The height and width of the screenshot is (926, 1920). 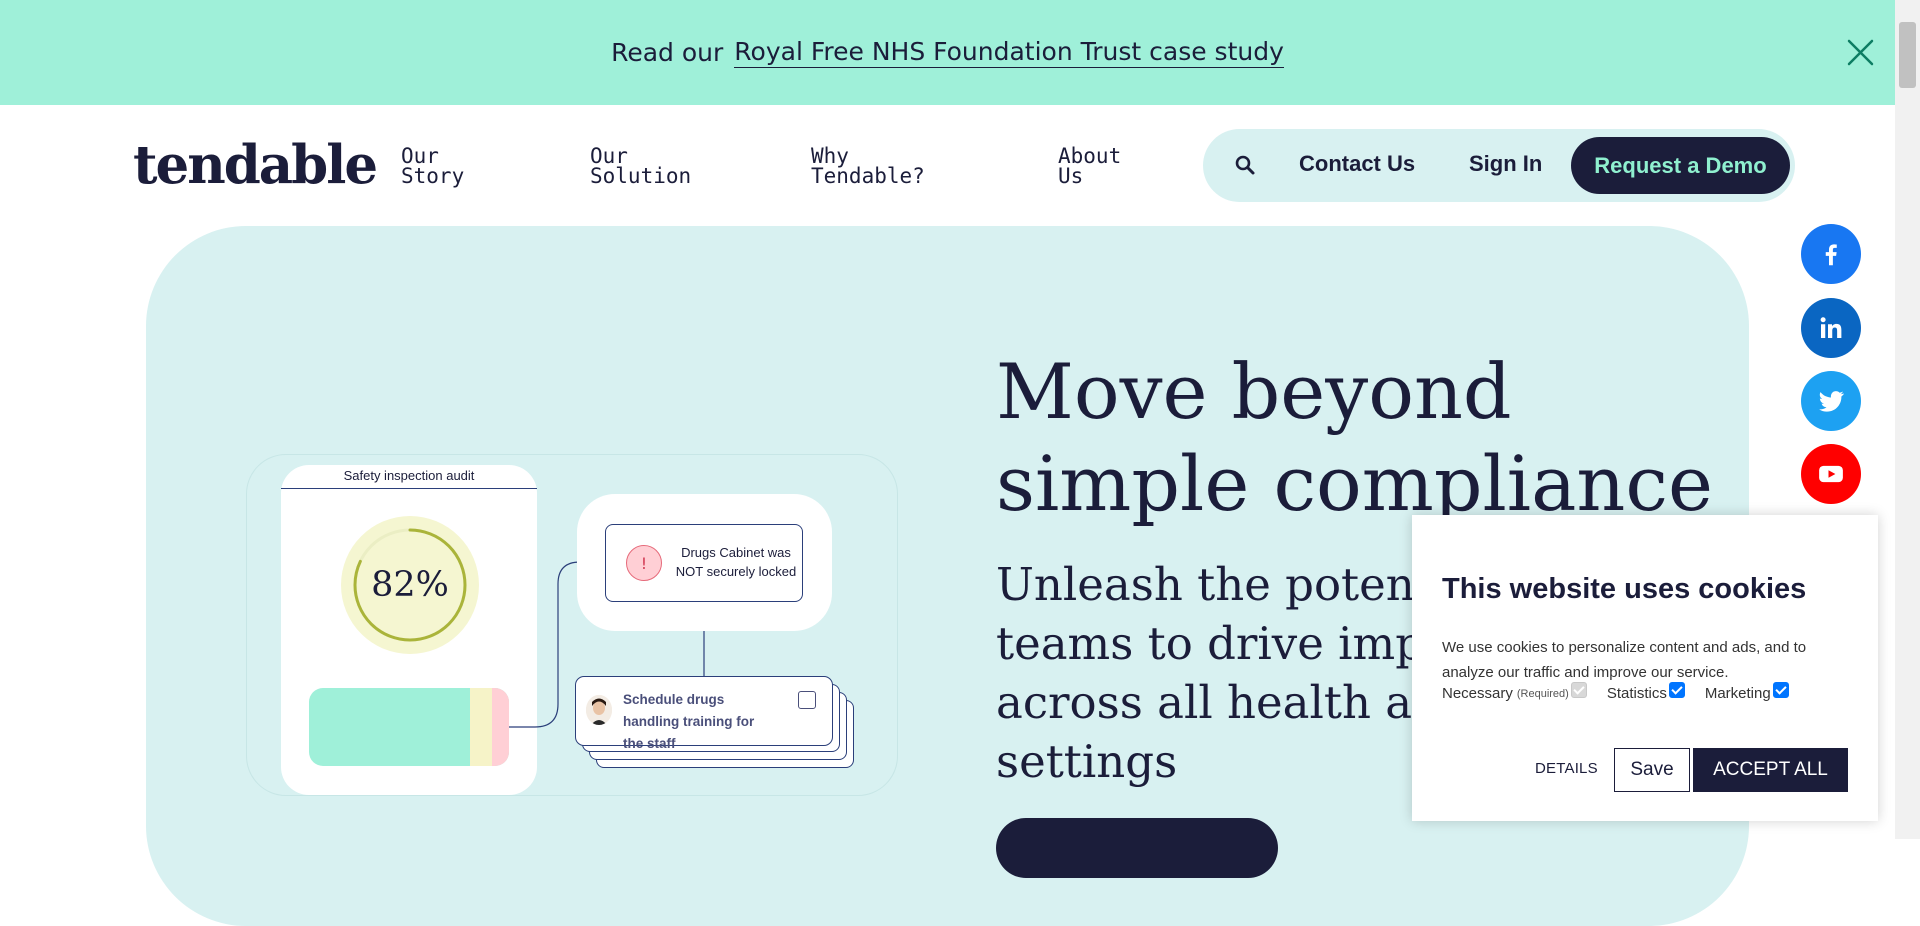 What do you see at coordinates (1354, 438) in the screenshot?
I see `hero-title: Move beyond simple compliance` at bounding box center [1354, 438].